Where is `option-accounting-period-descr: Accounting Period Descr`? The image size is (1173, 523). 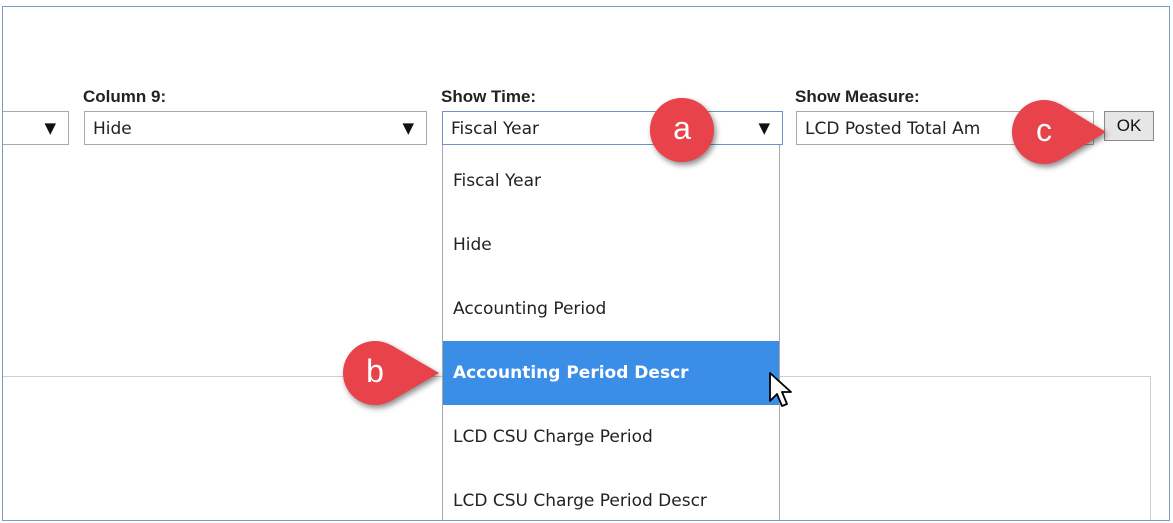
option-accounting-period-descr: Accounting Period Descr is located at coordinates (611, 373).